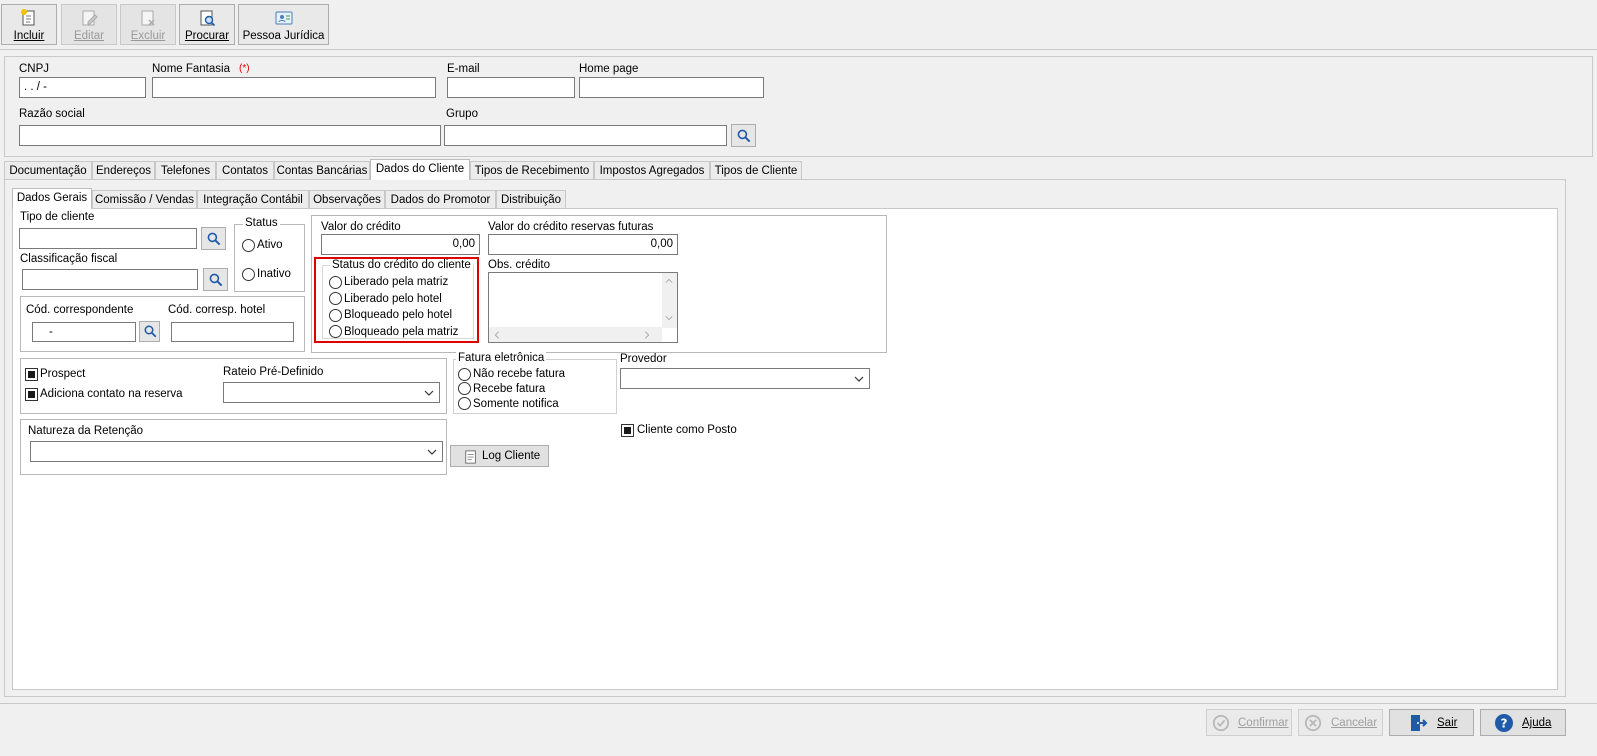 The height and width of the screenshot is (756, 1597). What do you see at coordinates (108, 238) in the screenshot?
I see `tipo-cliente-input` at bounding box center [108, 238].